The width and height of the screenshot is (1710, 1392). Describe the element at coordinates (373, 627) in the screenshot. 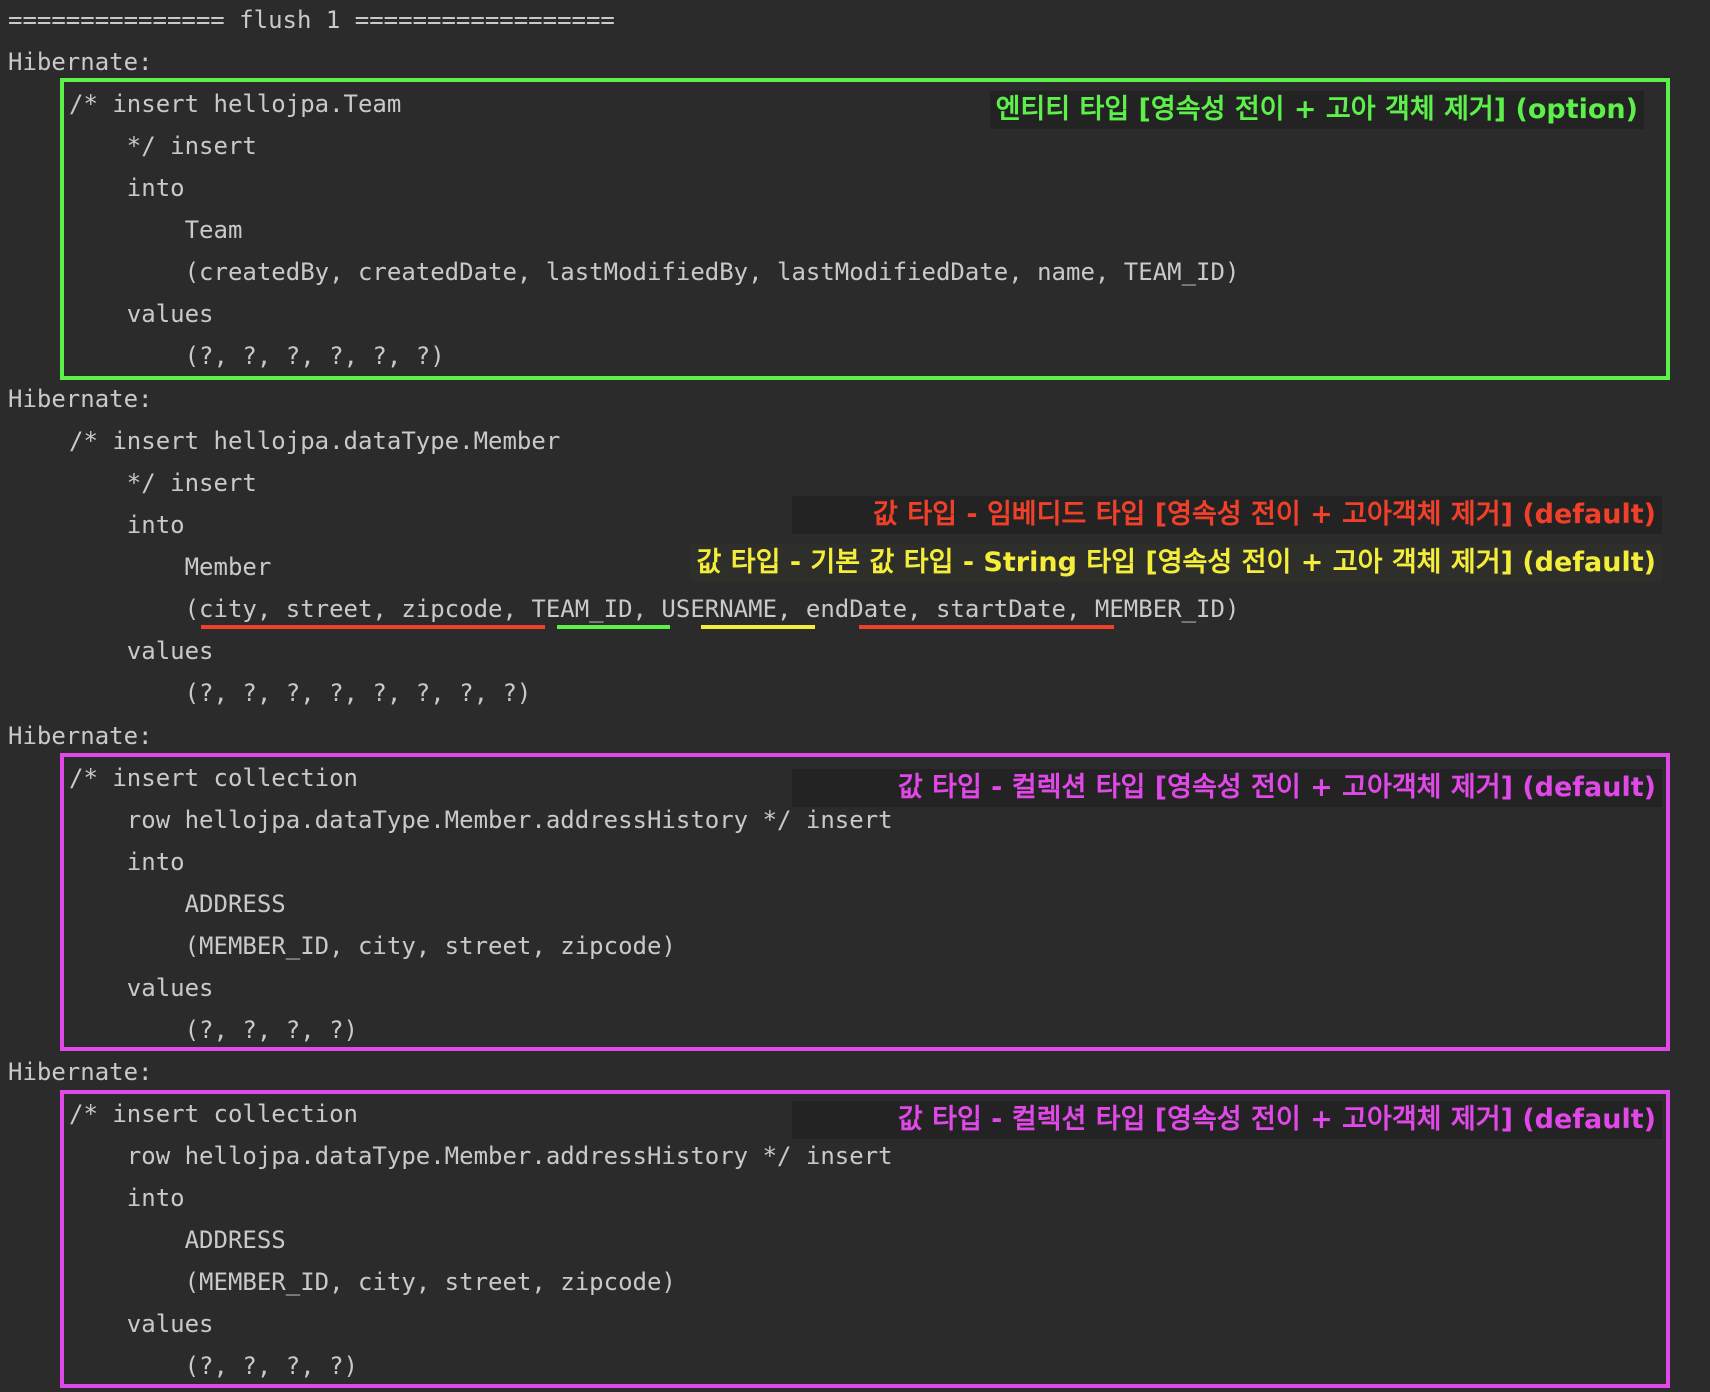

I see `embedded-columns-underline` at that location.